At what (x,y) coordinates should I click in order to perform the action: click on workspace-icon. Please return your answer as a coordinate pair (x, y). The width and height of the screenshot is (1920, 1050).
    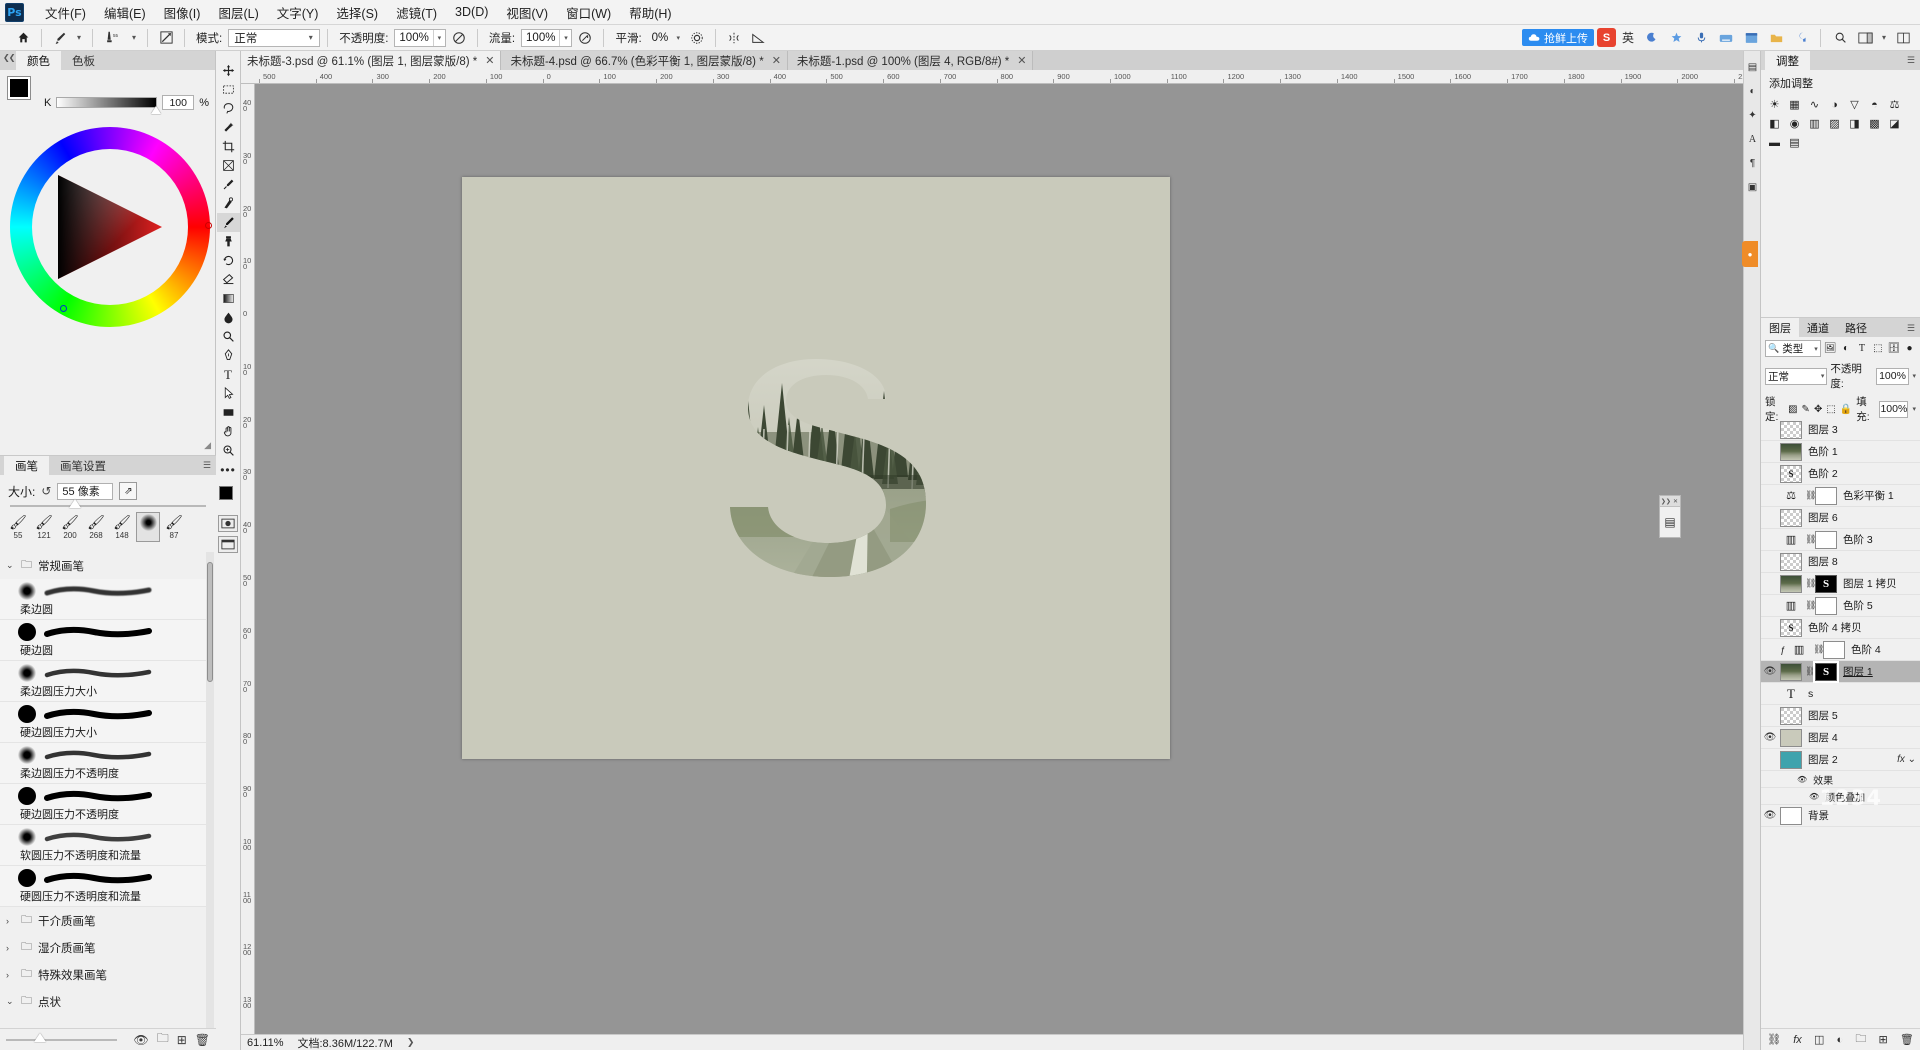
    Looking at the image, I should click on (1865, 38).